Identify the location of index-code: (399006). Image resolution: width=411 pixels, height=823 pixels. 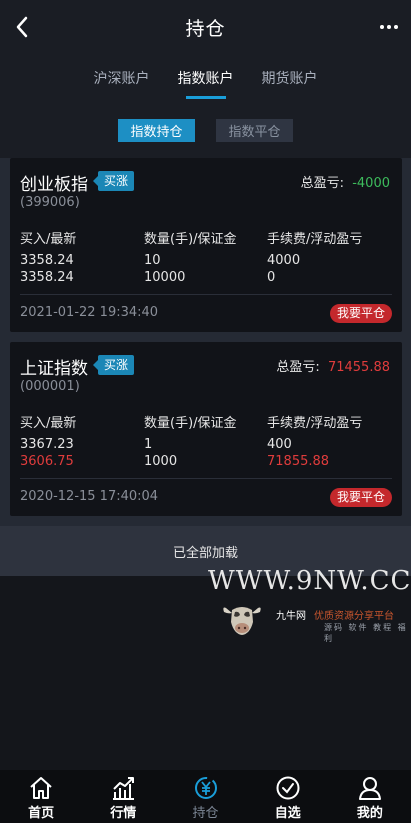
(50, 202).